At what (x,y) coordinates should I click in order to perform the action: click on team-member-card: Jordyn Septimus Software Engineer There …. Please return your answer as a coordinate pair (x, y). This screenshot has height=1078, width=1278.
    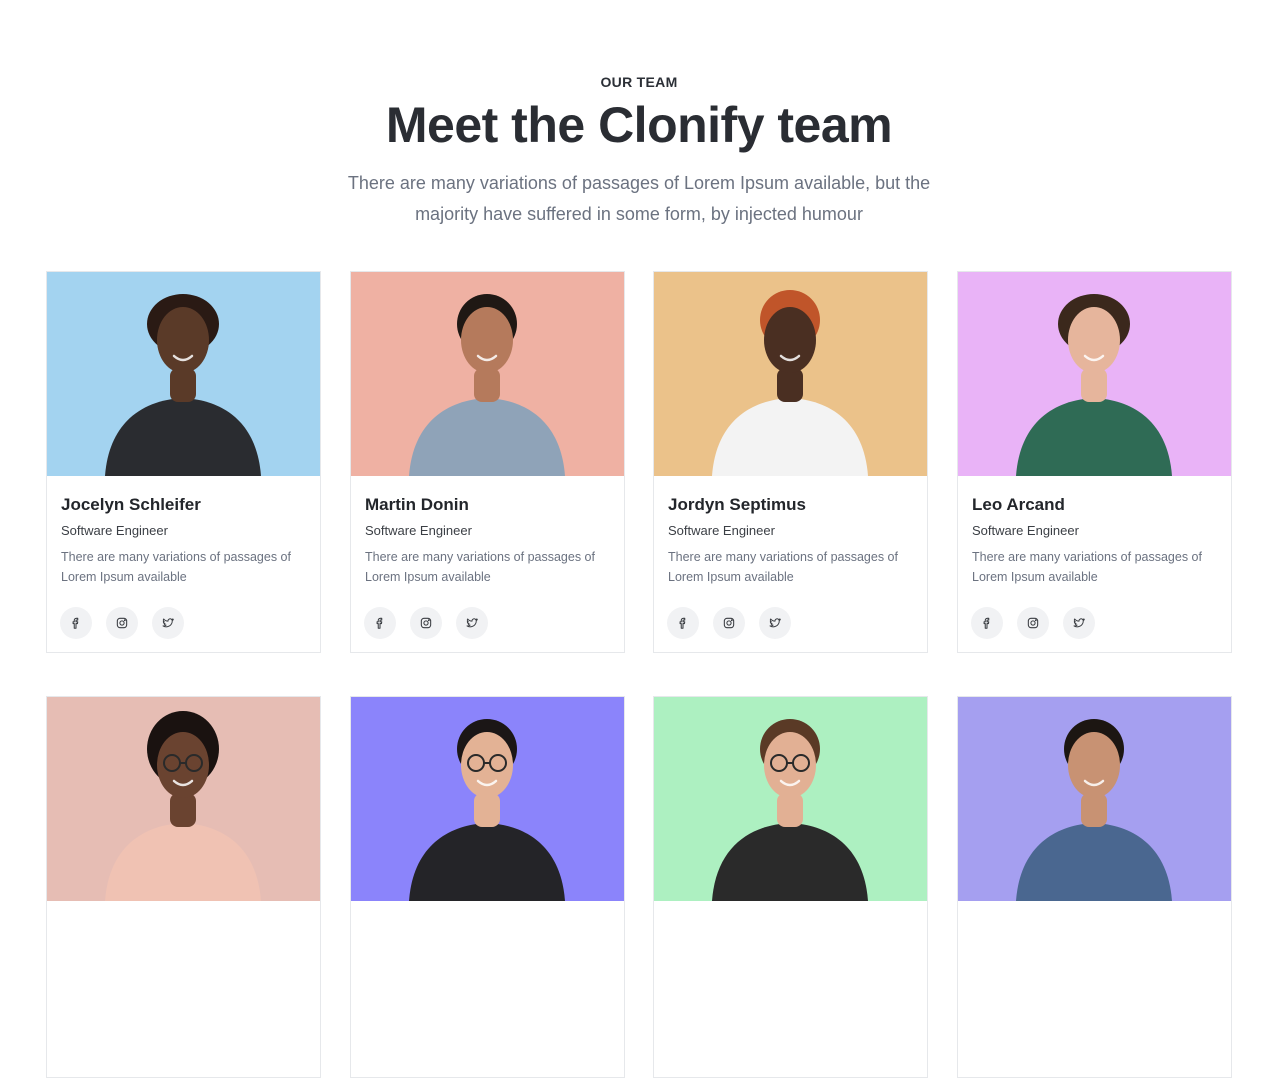
    Looking at the image, I should click on (790, 462).